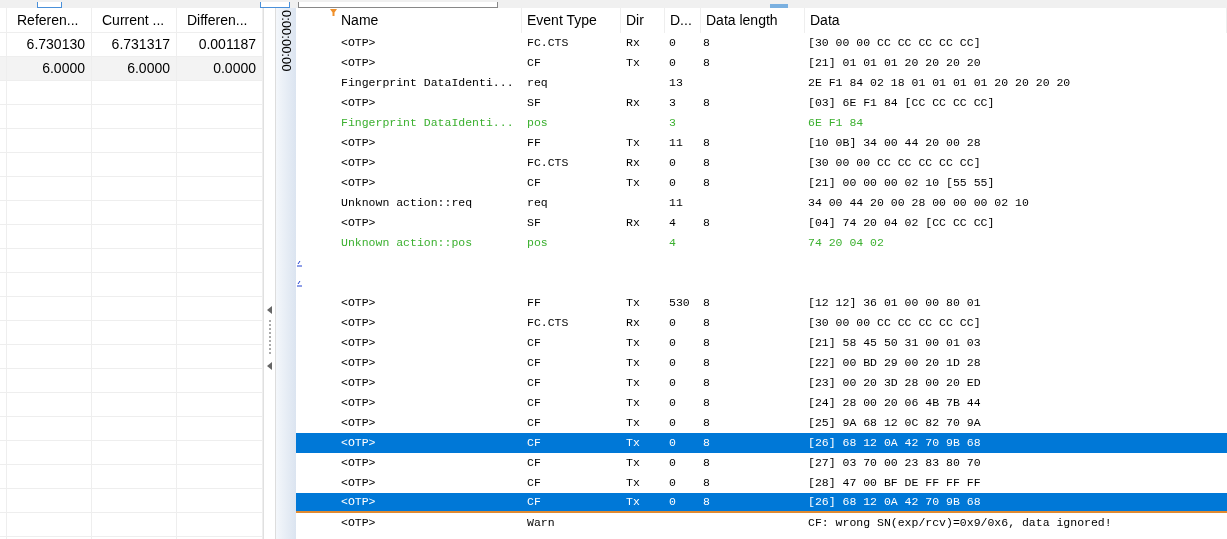 The width and height of the screenshot is (1227, 539). Describe the element at coordinates (761, 363) in the screenshot. I see `trace-row: <OTP> CF Tx 0 8 [22] 00 BD 29 00 20 1D 28` at that location.